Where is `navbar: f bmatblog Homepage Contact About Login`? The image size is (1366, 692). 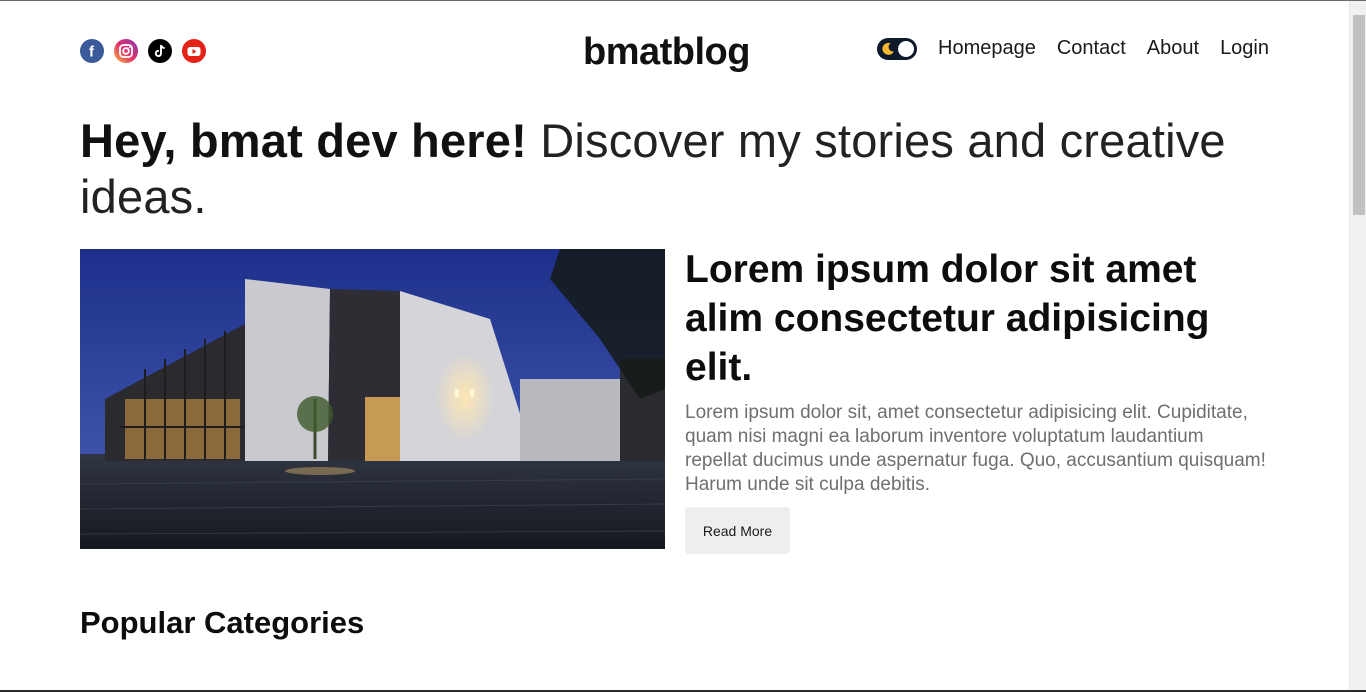 navbar: f bmatblog Homepage Contact About Login is located at coordinates (674, 51).